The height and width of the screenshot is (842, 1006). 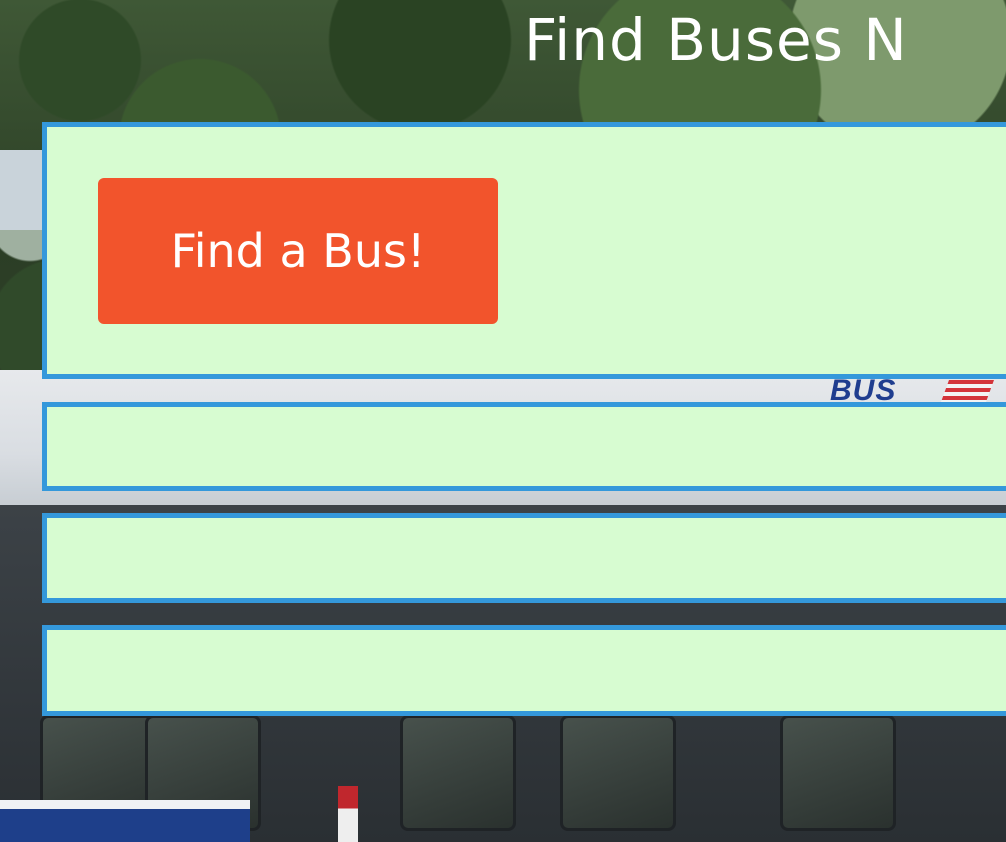 I want to click on find-bus-button: Find a Bus!, so click(x=298, y=251).